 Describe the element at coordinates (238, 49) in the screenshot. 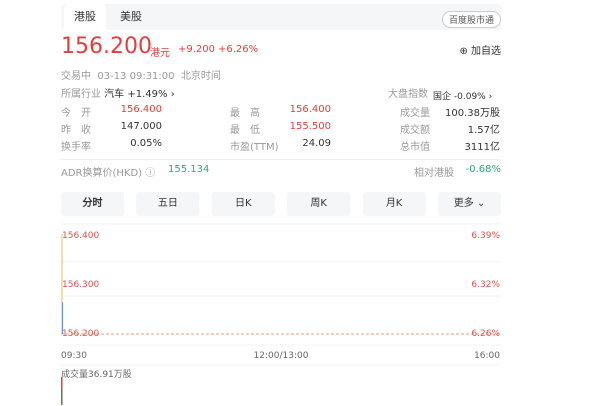

I see `price-change-pct: +6.26%` at that location.